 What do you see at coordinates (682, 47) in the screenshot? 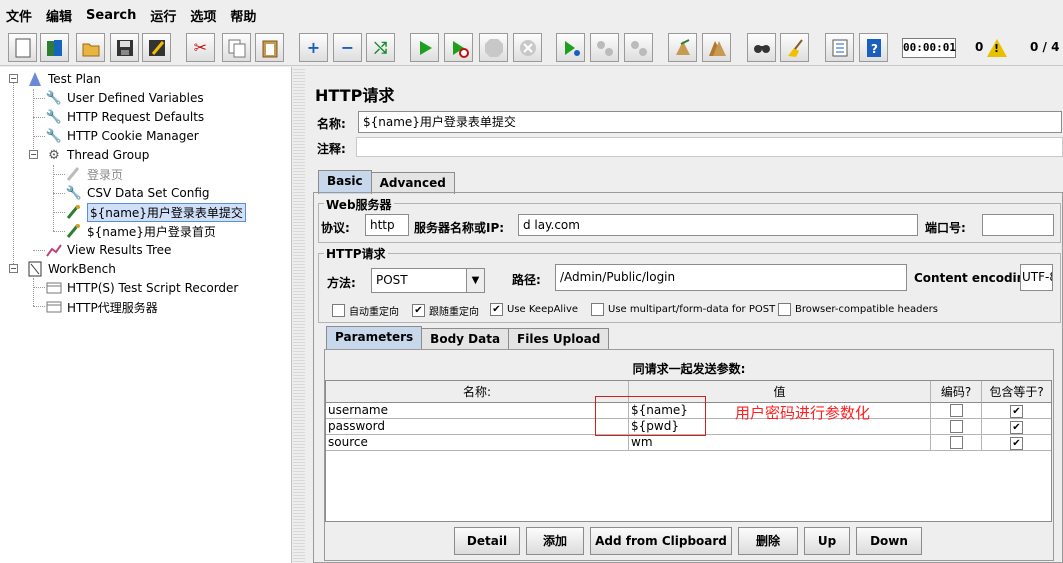
I see `clear-button` at bounding box center [682, 47].